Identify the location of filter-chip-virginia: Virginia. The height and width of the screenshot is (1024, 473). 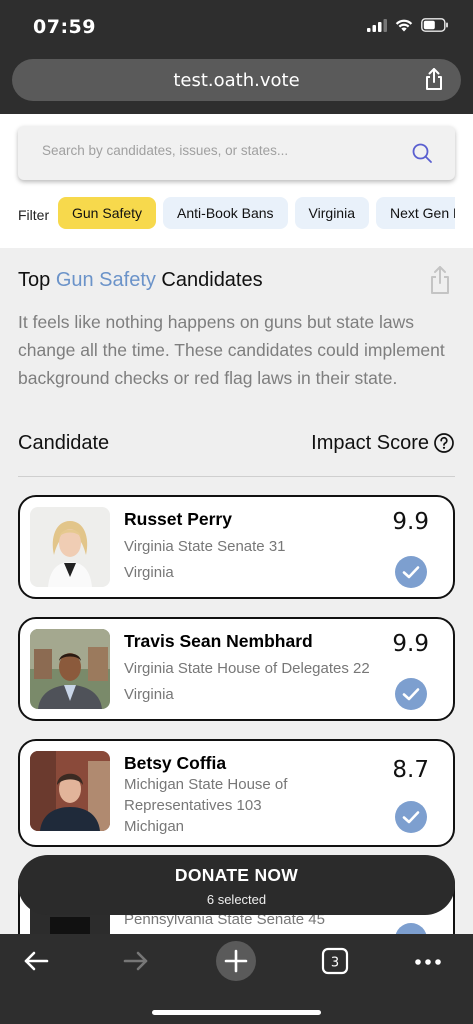
(331, 213).